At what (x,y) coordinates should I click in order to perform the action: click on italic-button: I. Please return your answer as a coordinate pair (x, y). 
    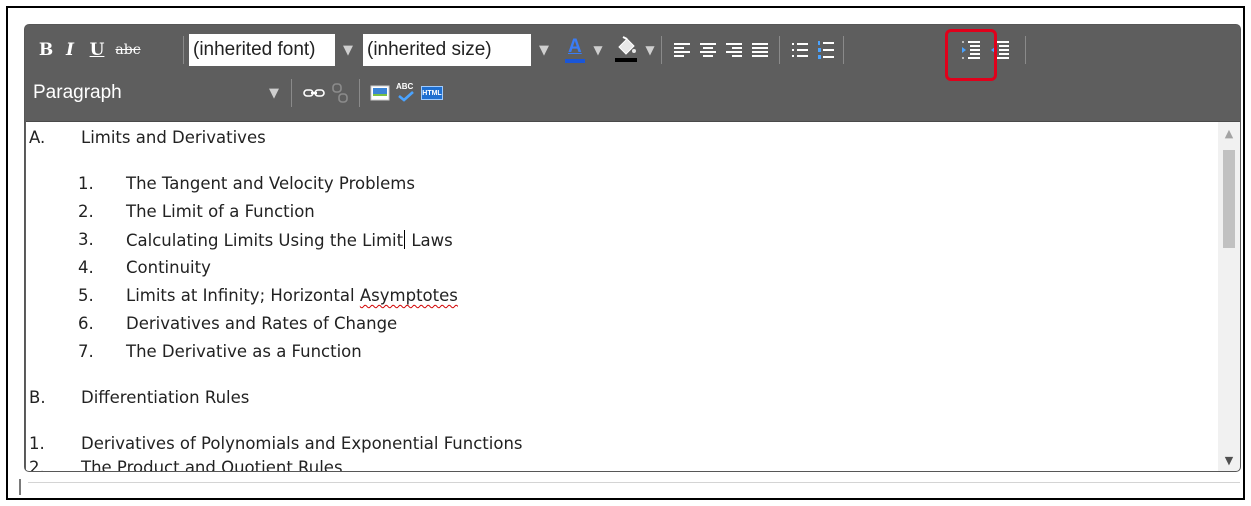
    Looking at the image, I should click on (70, 50).